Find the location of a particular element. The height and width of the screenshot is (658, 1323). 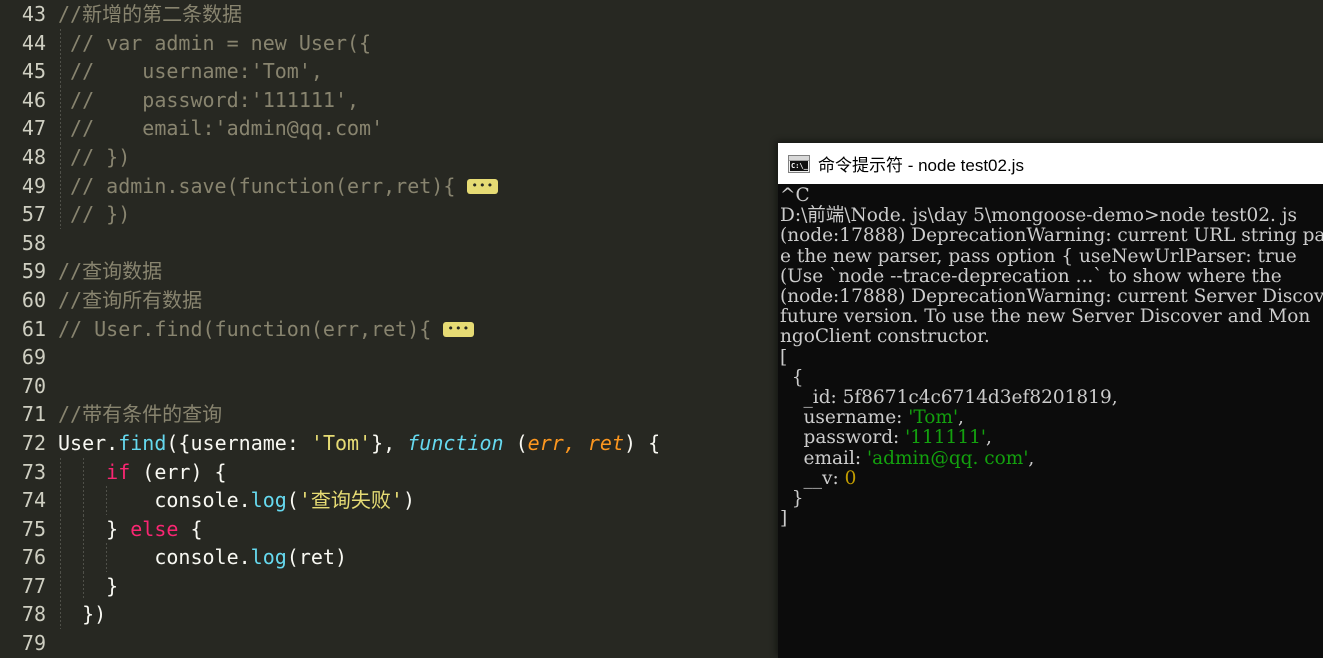

line-content: // username:'Tom', is located at coordinates (190, 71).